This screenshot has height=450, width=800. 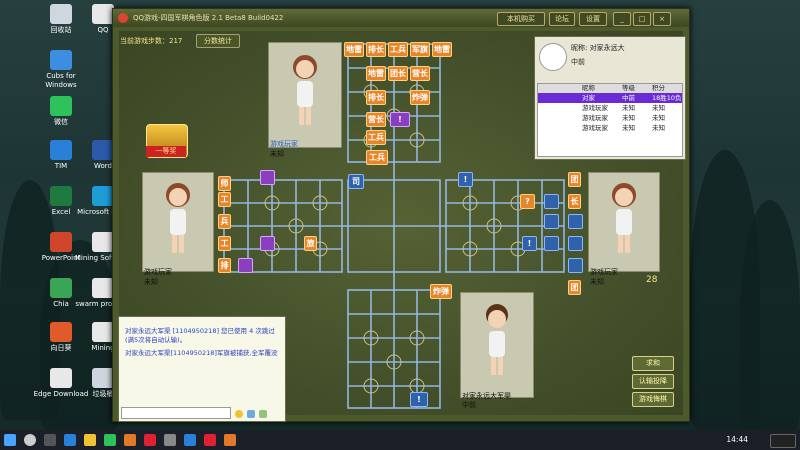 I want to click on task-view-icon, so click(x=50, y=440).